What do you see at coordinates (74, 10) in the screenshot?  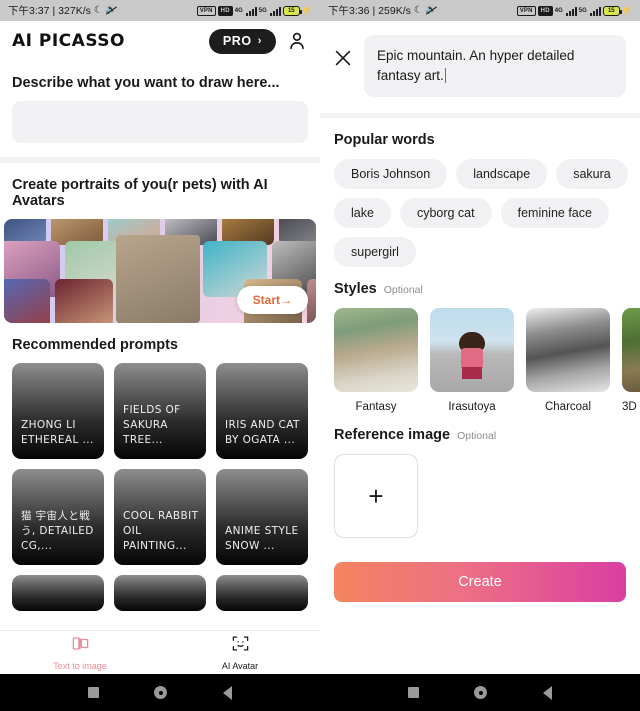 I see `status-network-speed: 327K/s` at bounding box center [74, 10].